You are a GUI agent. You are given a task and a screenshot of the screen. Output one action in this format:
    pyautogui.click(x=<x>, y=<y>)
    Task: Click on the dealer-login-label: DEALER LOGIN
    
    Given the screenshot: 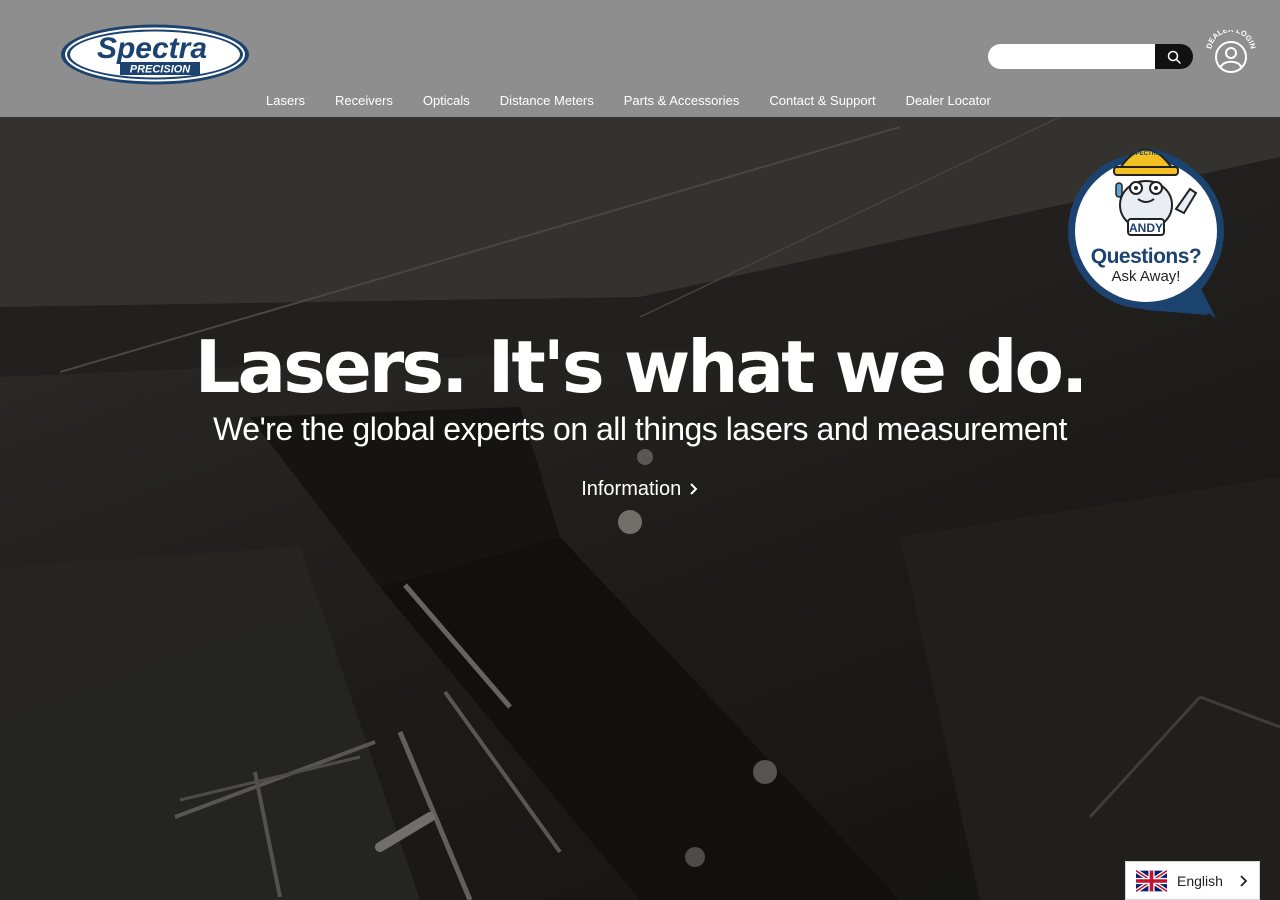 What is the action you would take?
    pyautogui.click(x=1231, y=40)
    